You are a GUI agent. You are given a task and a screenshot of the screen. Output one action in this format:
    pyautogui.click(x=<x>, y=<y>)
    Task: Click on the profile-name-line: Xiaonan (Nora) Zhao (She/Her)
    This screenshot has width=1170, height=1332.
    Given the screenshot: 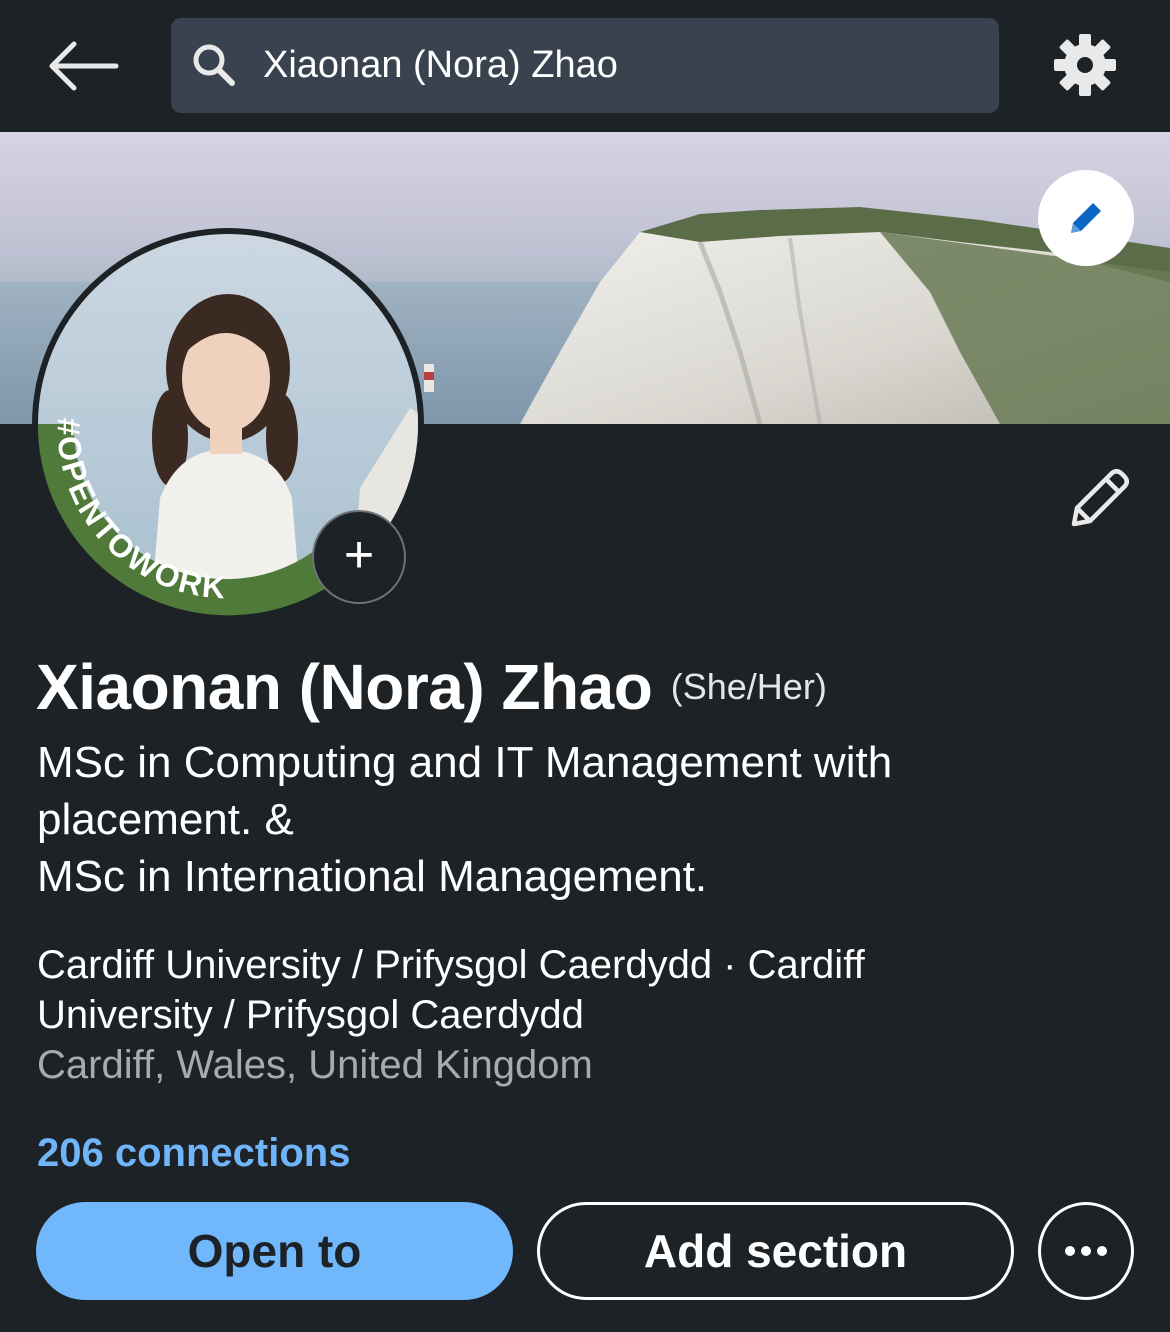 What is the action you would take?
    pyautogui.click(x=586, y=687)
    